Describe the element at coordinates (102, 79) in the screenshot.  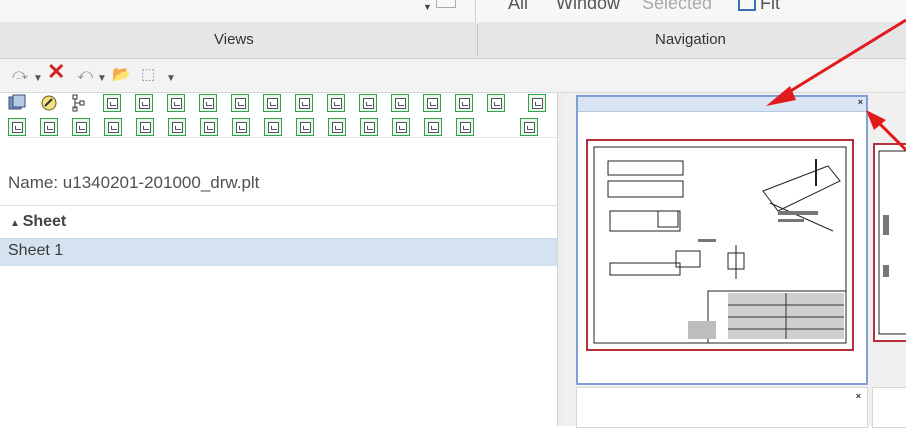
I see `undo-dropdown-icon: ▼` at that location.